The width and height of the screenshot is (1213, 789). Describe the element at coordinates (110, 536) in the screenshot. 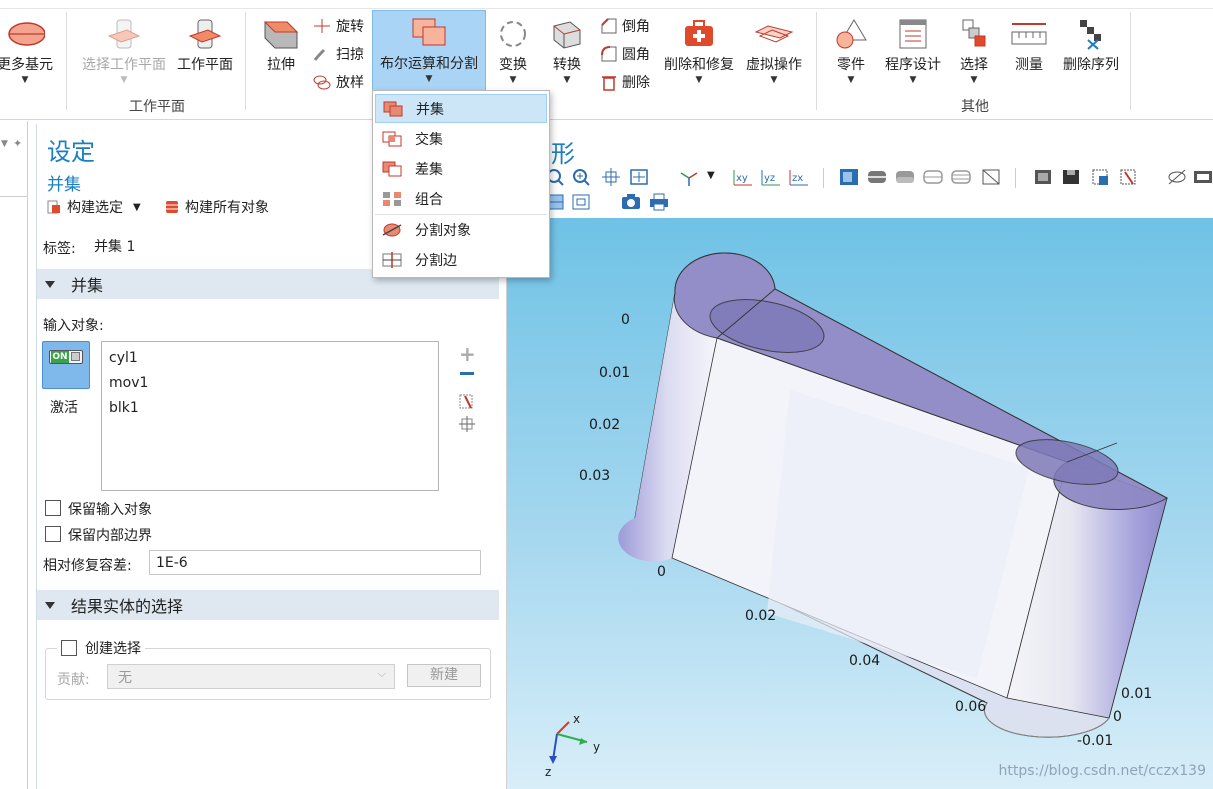

I see `keep-interior-label: 保留内部边界` at that location.